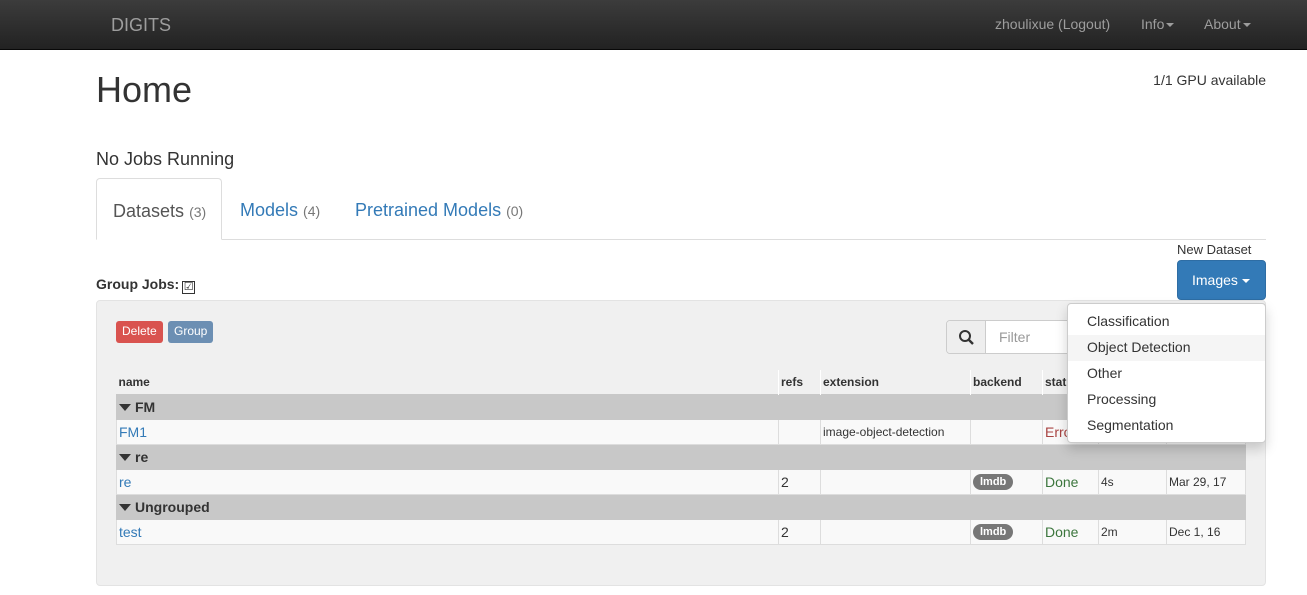 The height and width of the screenshot is (595, 1307). What do you see at coordinates (681, 481) in the screenshot?
I see `table-row: re 2 lmdb Done 4s Mar 29, 17` at bounding box center [681, 481].